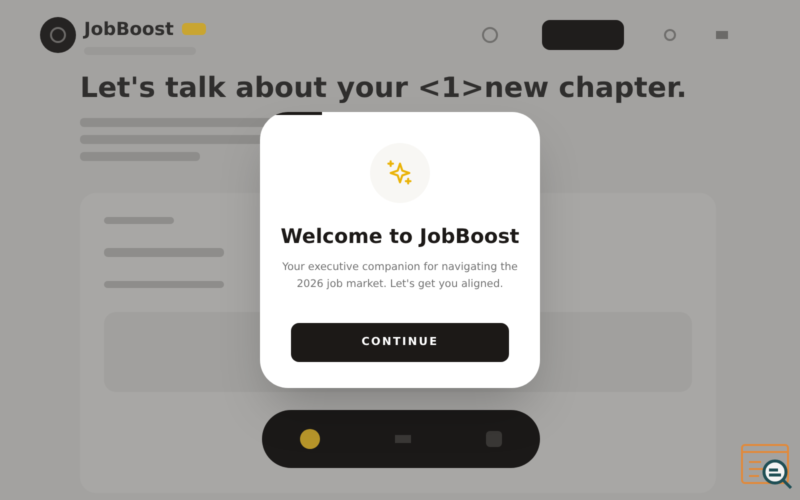 The image size is (800, 500). Describe the element at coordinates (767, 467) in the screenshot. I see `document-search-icon` at that location.